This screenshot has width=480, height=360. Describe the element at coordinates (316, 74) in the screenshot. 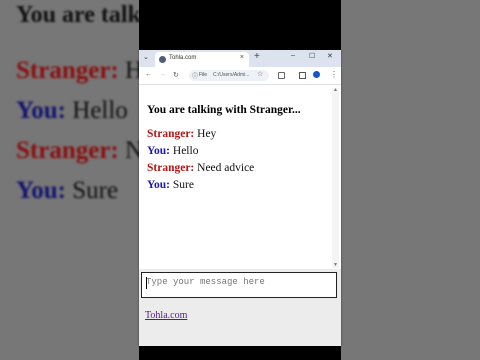

I see `profile-avatar-icon` at that location.